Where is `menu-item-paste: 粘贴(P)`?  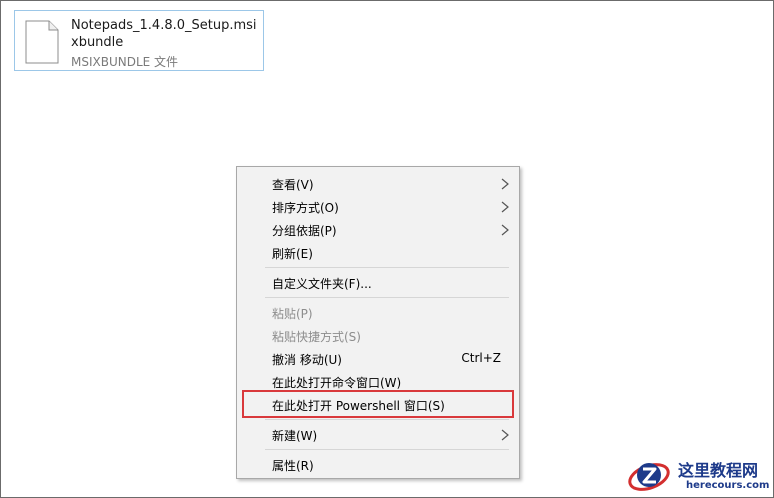 menu-item-paste: 粘贴(P) is located at coordinates (378, 312).